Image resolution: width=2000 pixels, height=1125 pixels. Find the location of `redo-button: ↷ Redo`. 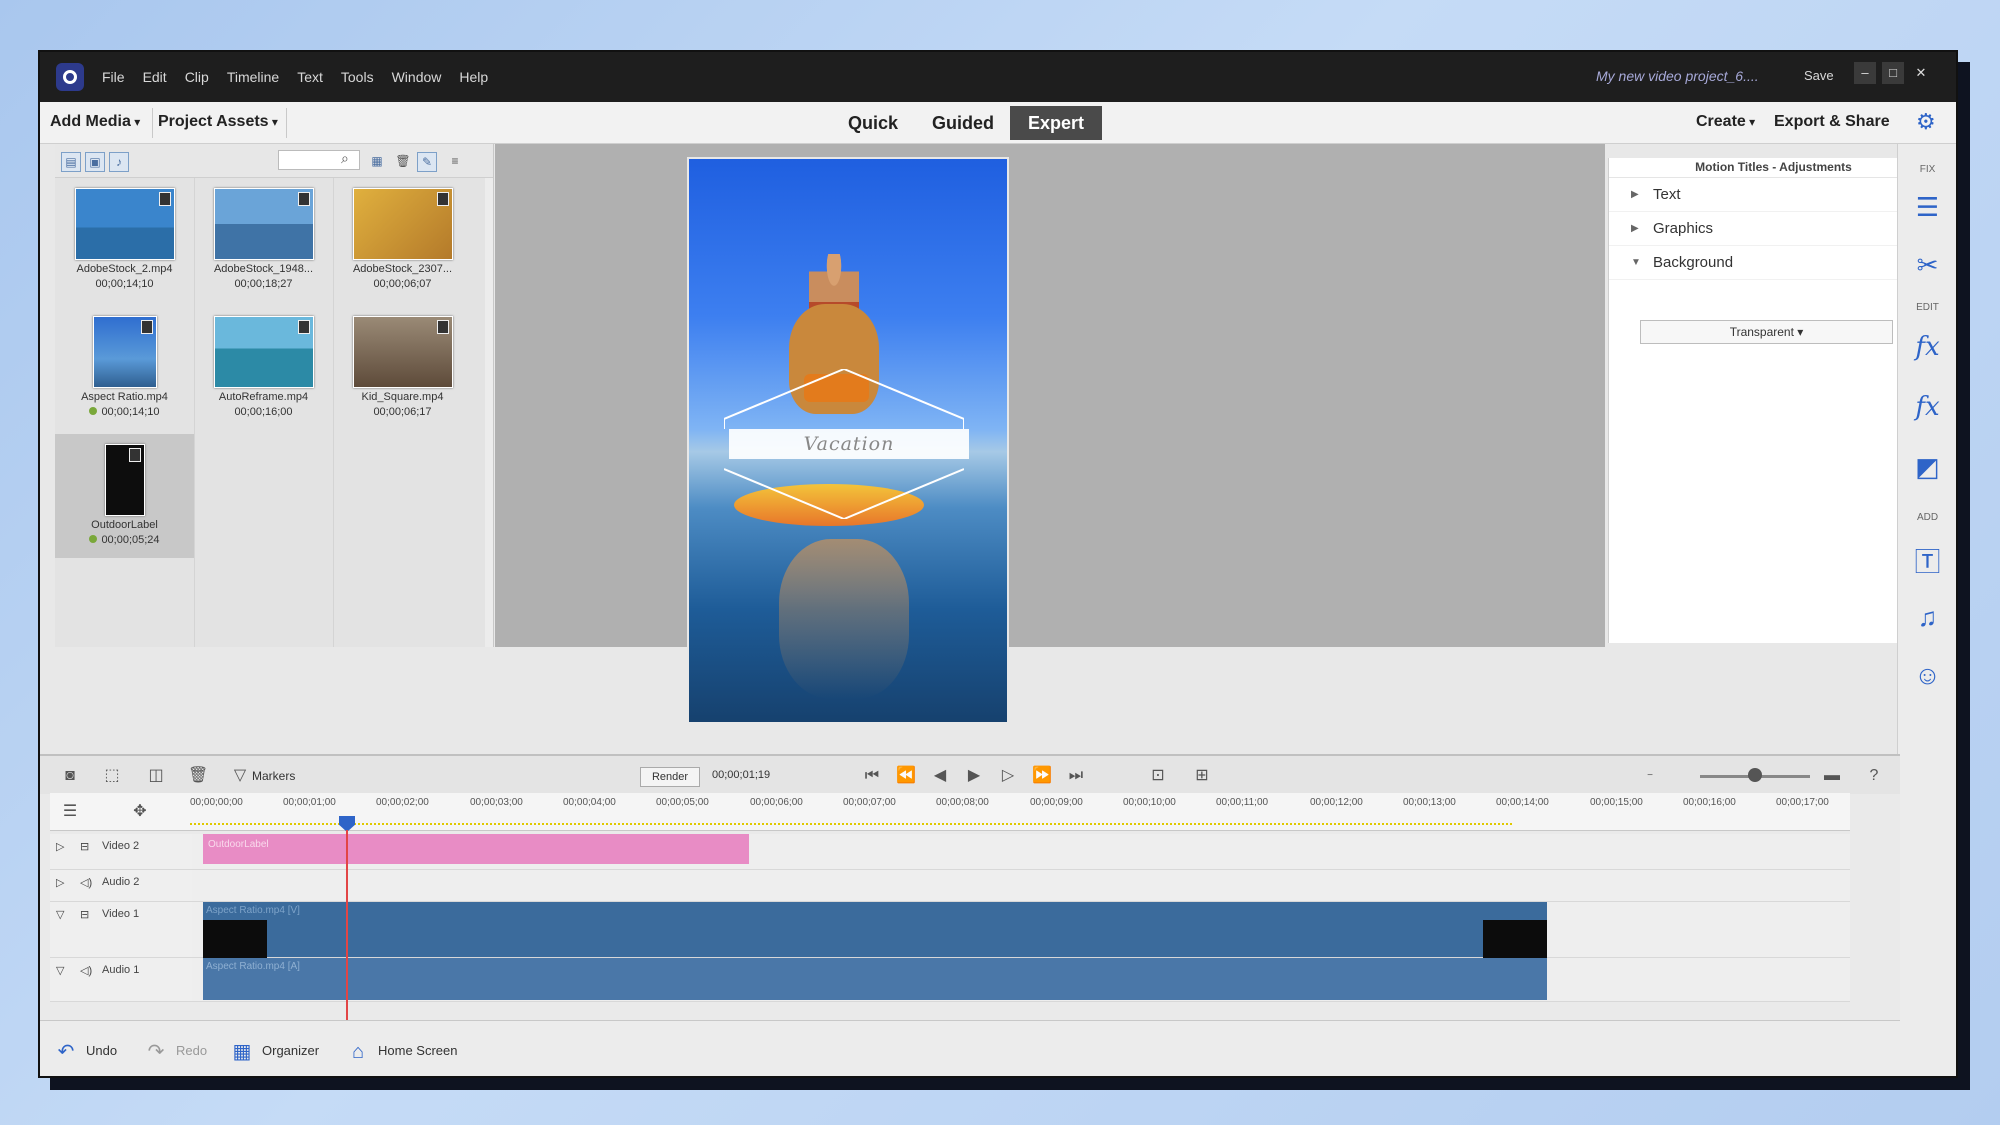

redo-button: ↷ Redo is located at coordinates (175, 1051).